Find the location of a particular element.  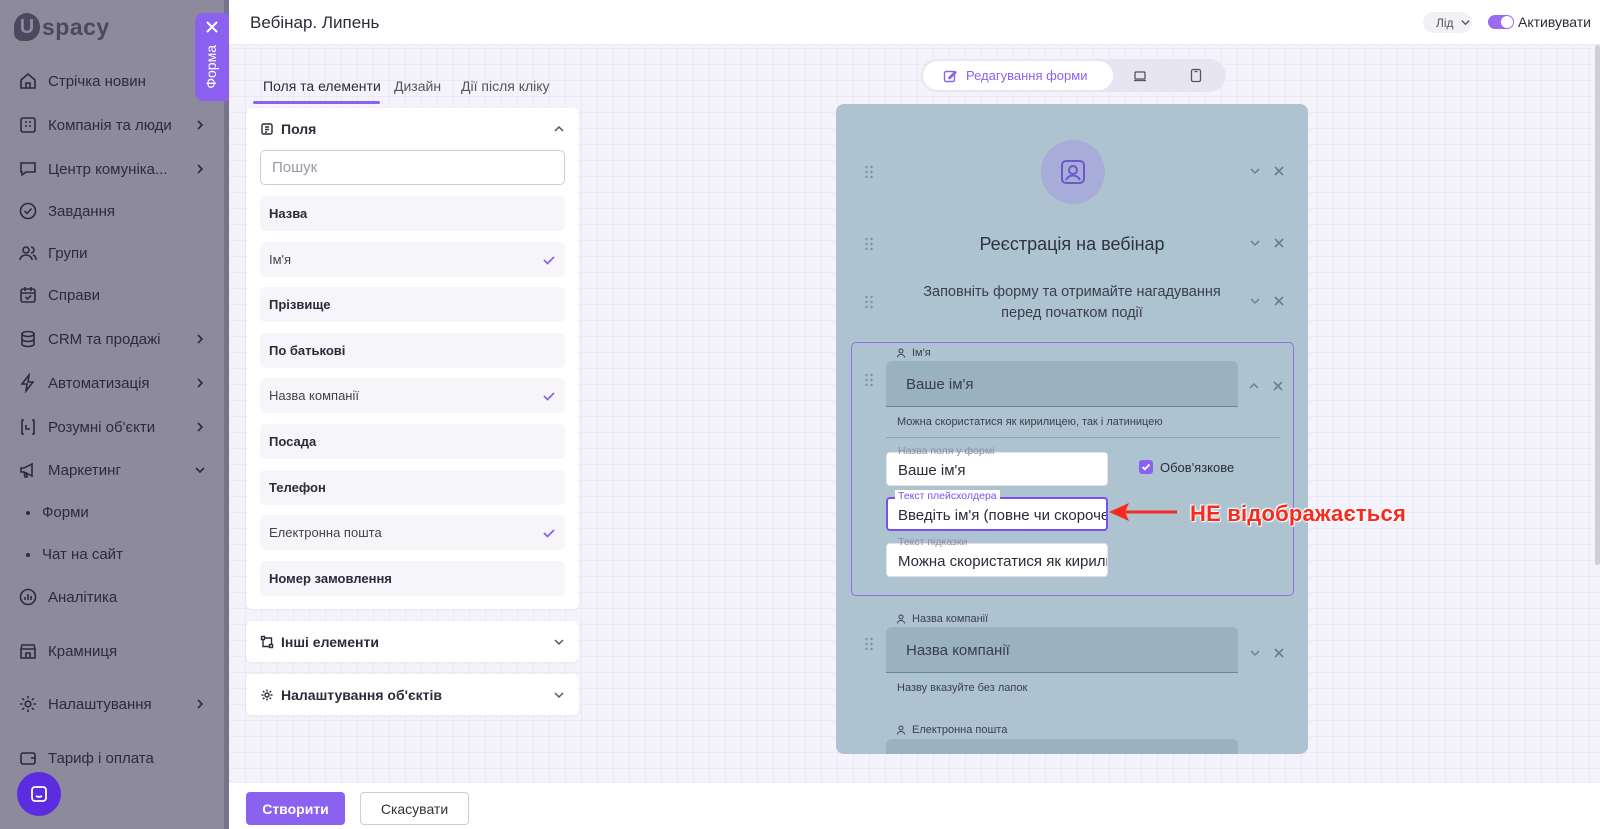

nav-label: Компанія та люди is located at coordinates (110, 125).